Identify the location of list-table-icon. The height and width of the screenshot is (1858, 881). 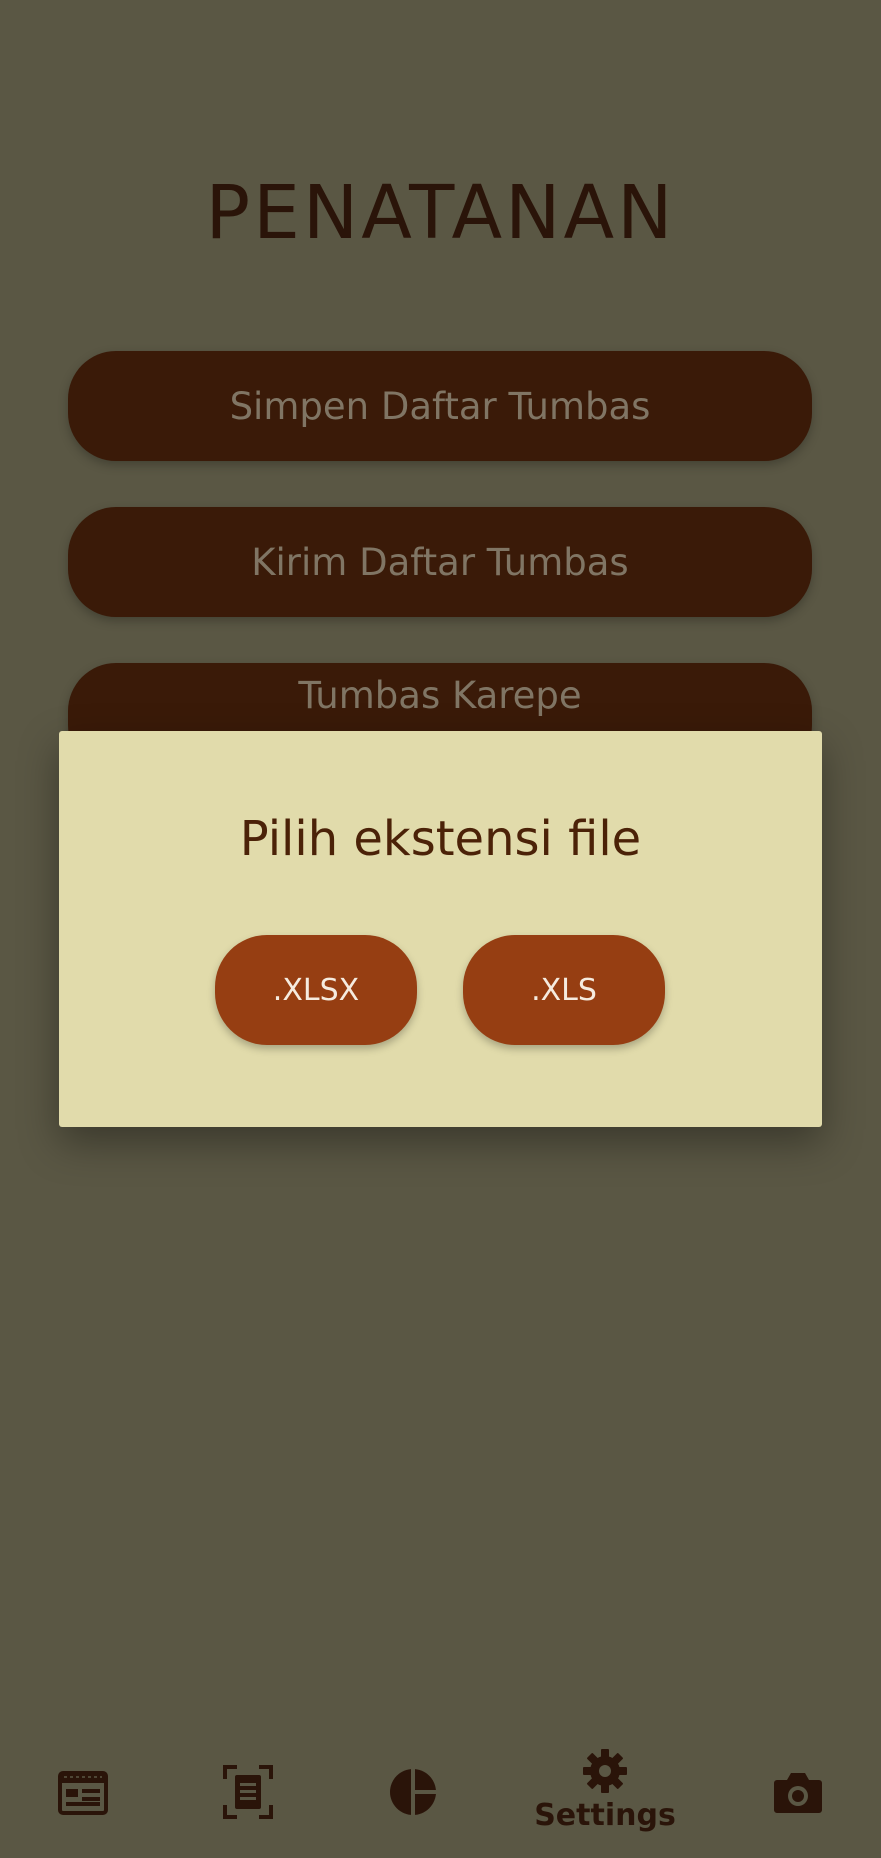
(83, 1793).